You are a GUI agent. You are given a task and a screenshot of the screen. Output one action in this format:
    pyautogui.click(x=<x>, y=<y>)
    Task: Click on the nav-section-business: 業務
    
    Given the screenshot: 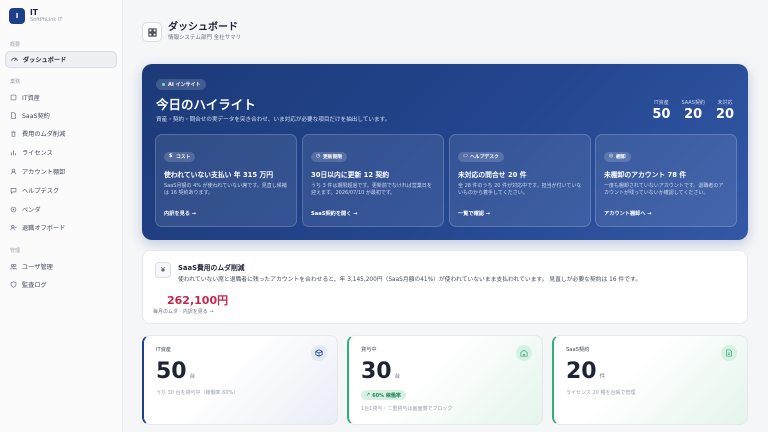 What is the action you would take?
    pyautogui.click(x=15, y=82)
    